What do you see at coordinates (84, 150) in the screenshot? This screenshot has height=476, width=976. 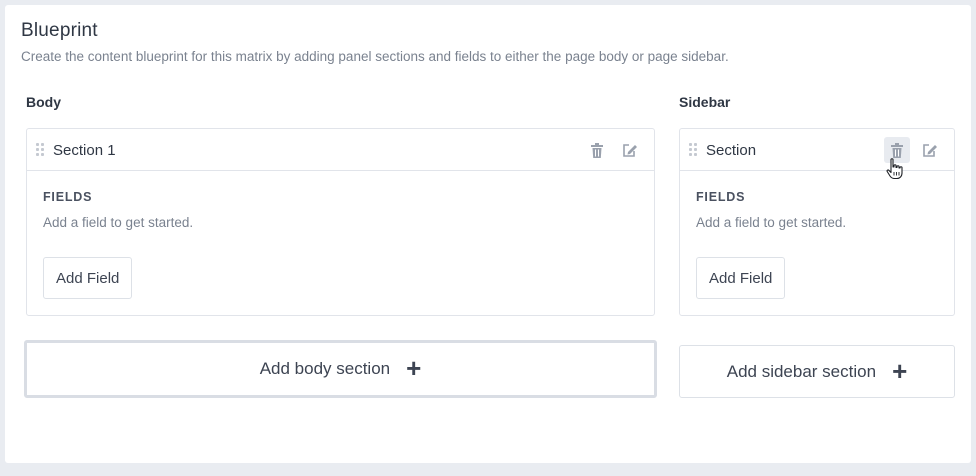 I see `section-name: Section 1` at bounding box center [84, 150].